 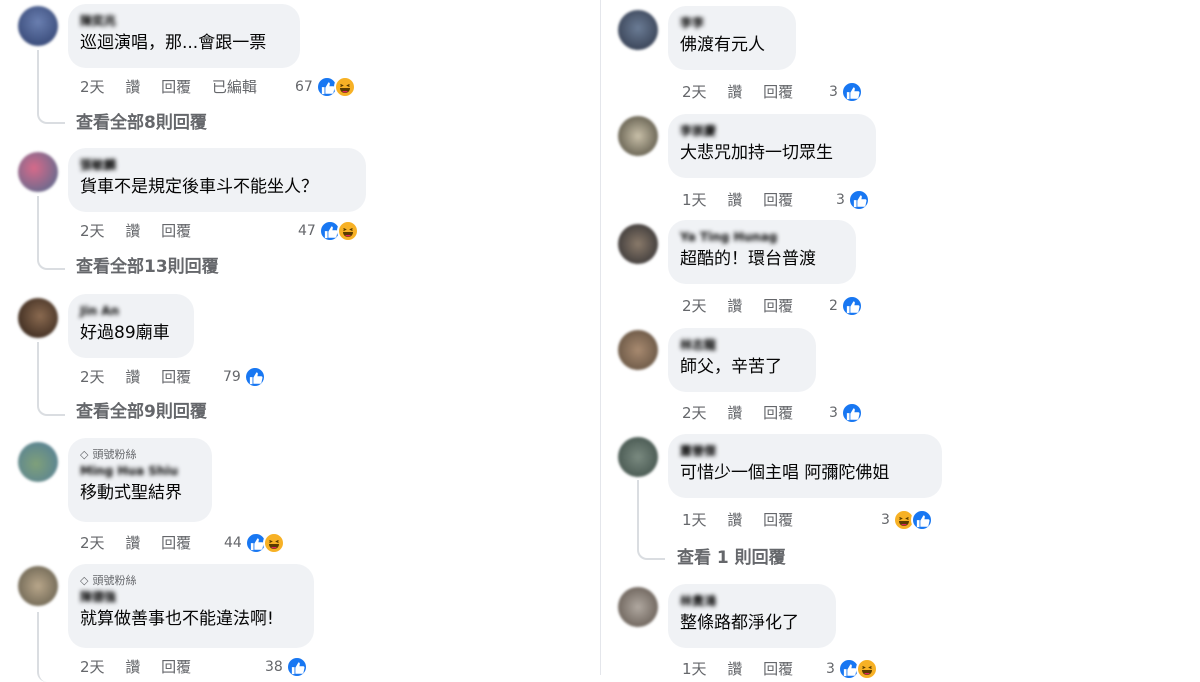 What do you see at coordinates (846, 306) in the screenshot?
I see `reaction-summary: 2` at bounding box center [846, 306].